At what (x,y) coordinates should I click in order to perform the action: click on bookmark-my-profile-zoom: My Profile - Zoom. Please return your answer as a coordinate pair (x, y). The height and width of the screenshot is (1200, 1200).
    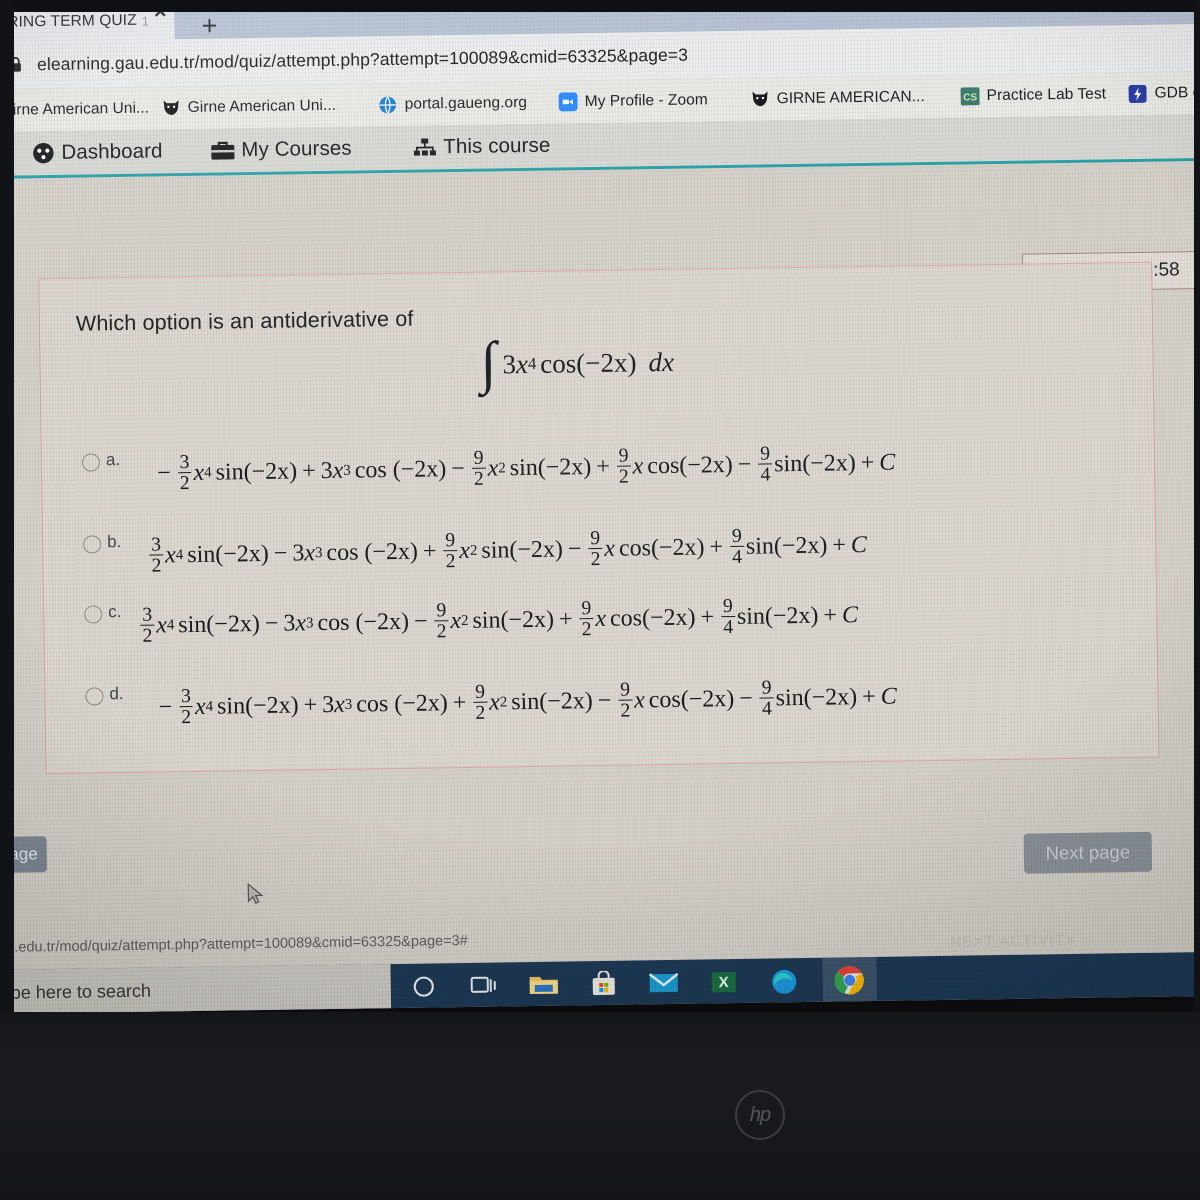
    Looking at the image, I should click on (632, 100).